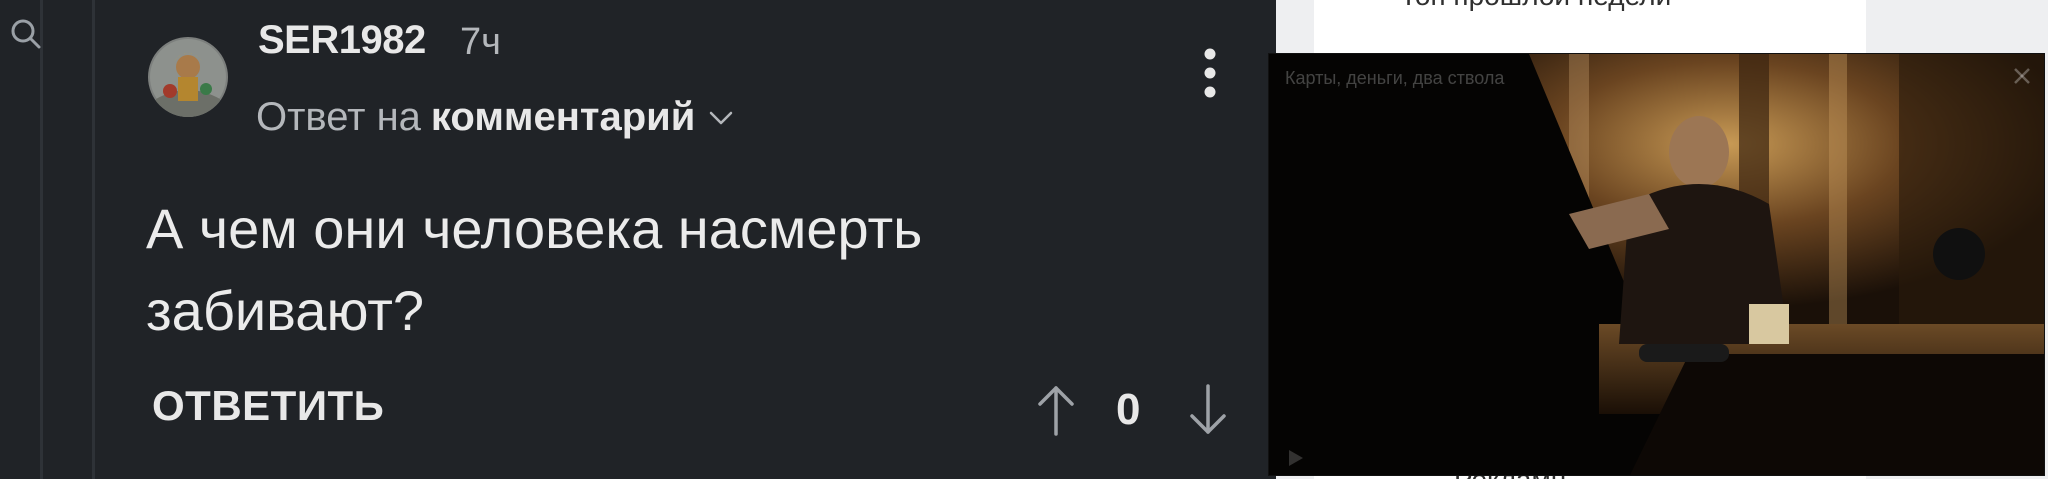 Image resolution: width=2048 pixels, height=479 pixels. Describe the element at coordinates (1128, 409) in the screenshot. I see `vote-score: 0` at that location.